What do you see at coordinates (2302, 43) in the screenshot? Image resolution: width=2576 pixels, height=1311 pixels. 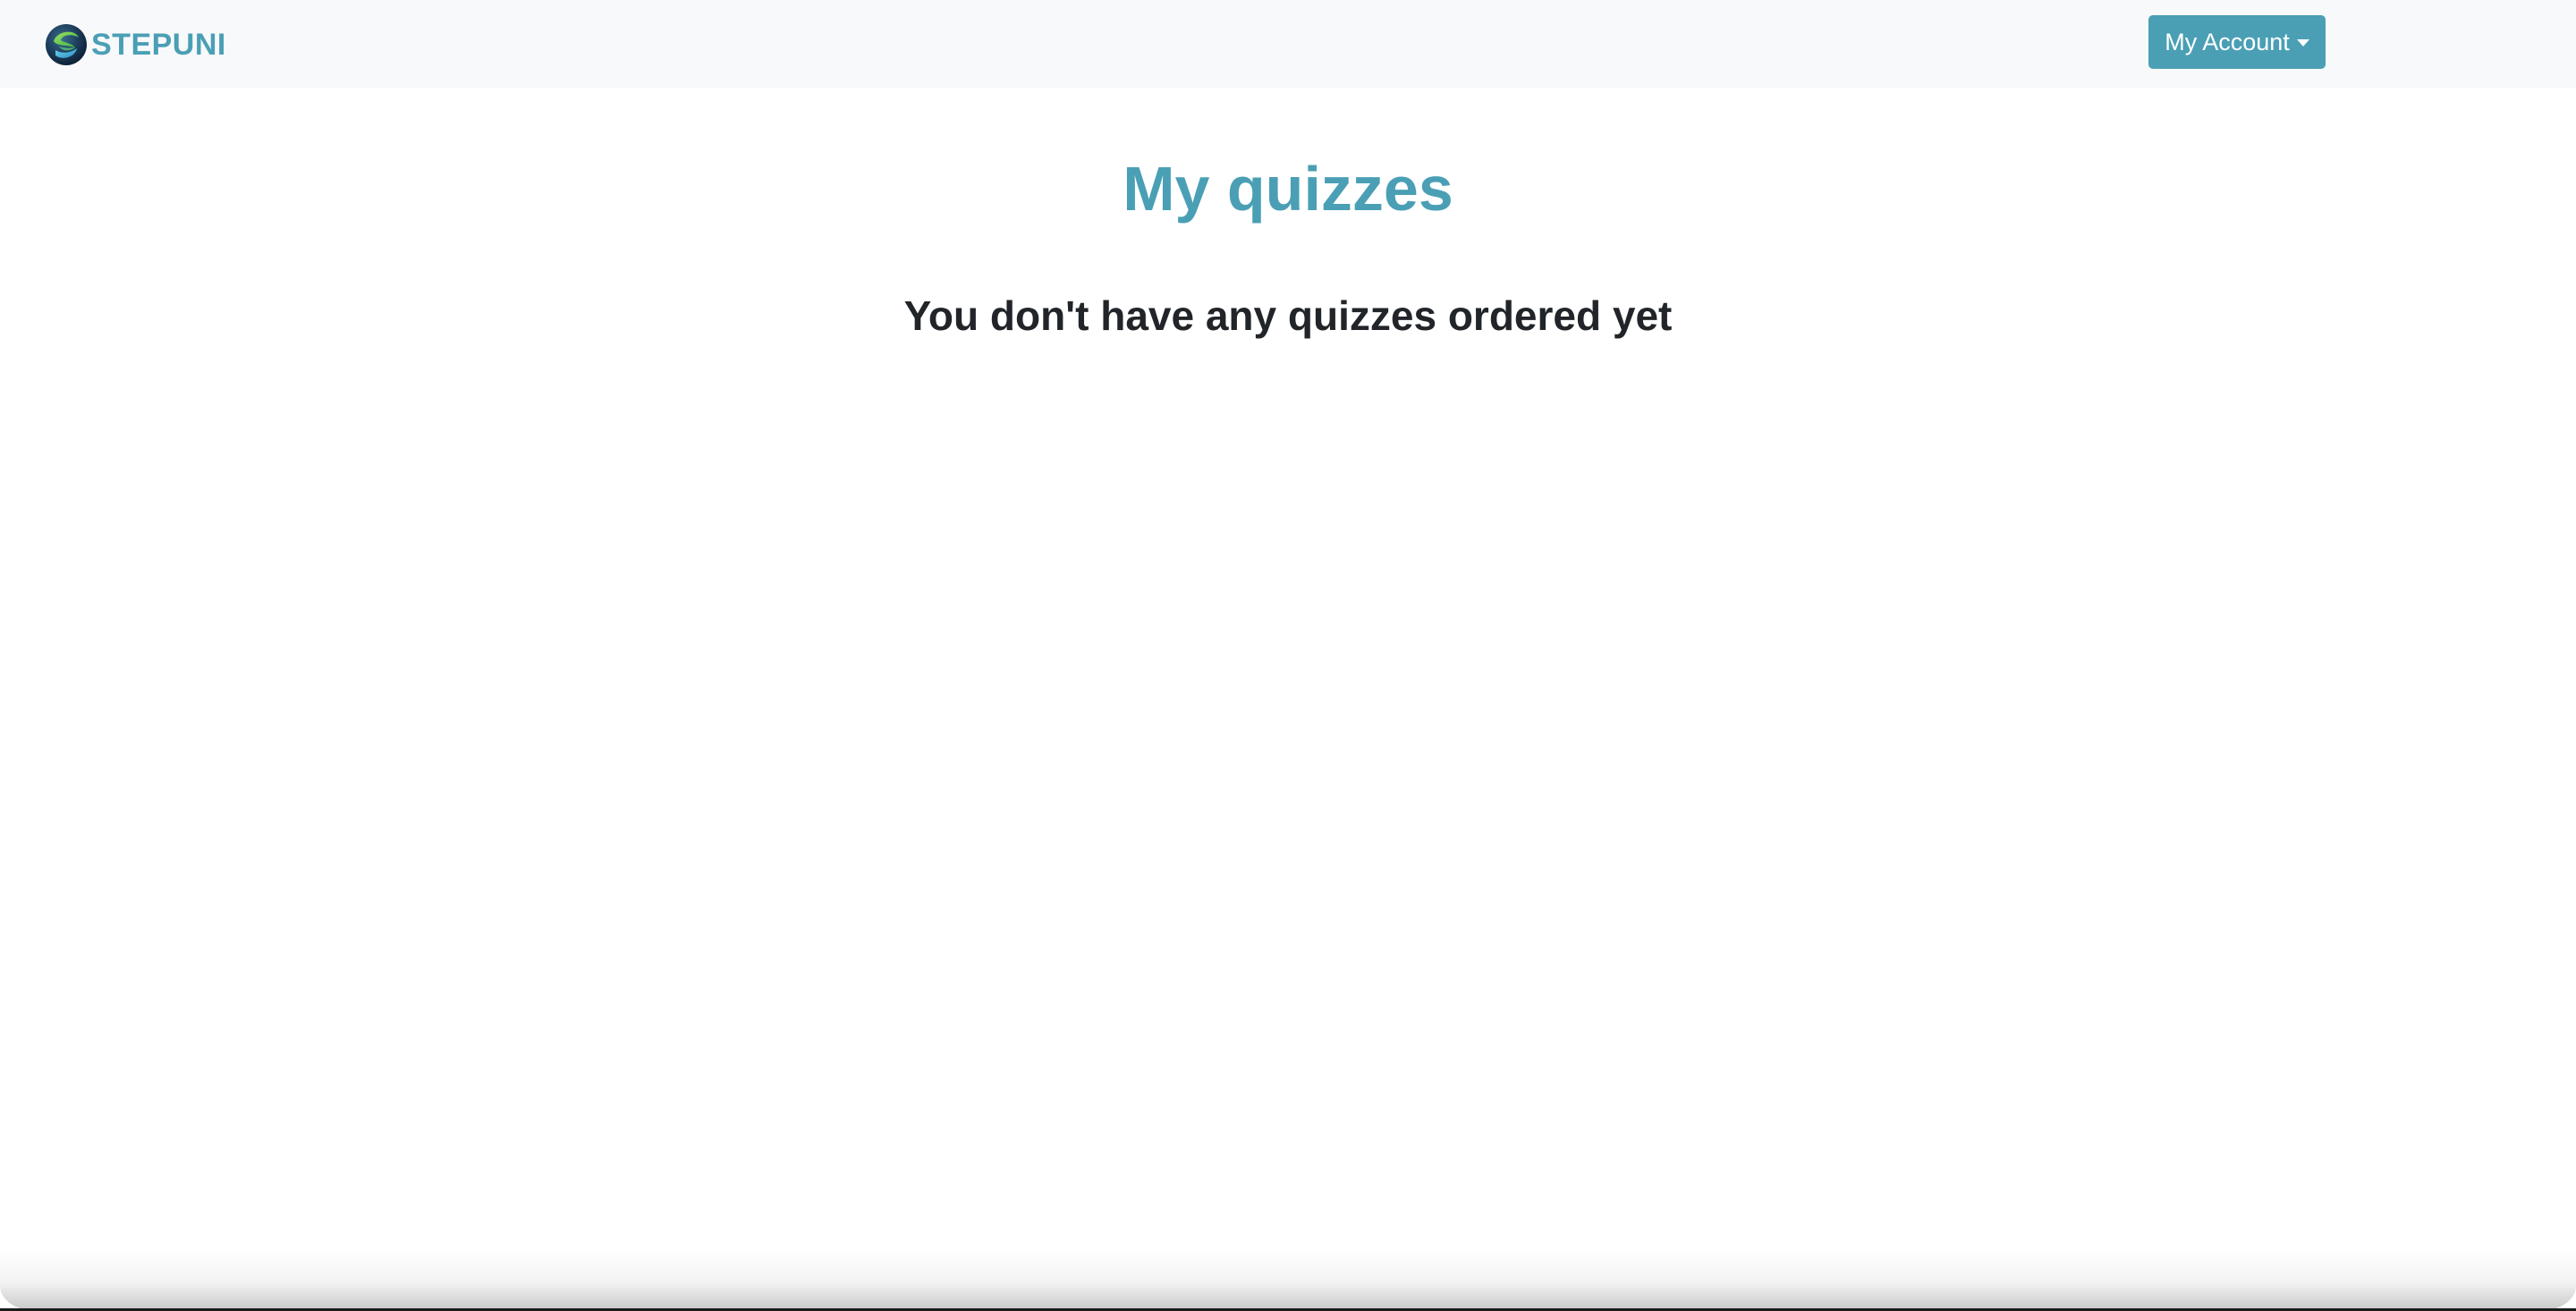 I see `caret-down-icon` at bounding box center [2302, 43].